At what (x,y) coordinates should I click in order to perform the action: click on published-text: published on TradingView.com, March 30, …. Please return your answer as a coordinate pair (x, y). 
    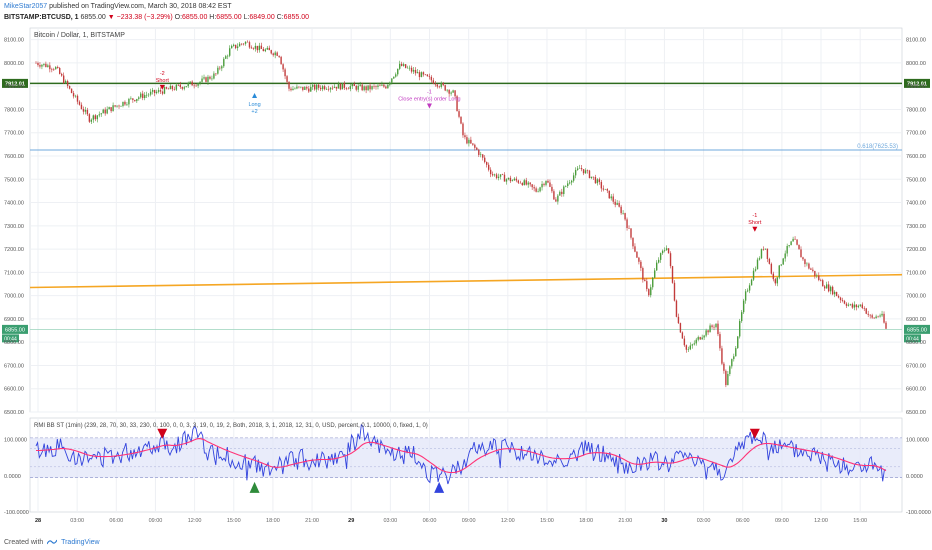
    Looking at the image, I should click on (140, 6).